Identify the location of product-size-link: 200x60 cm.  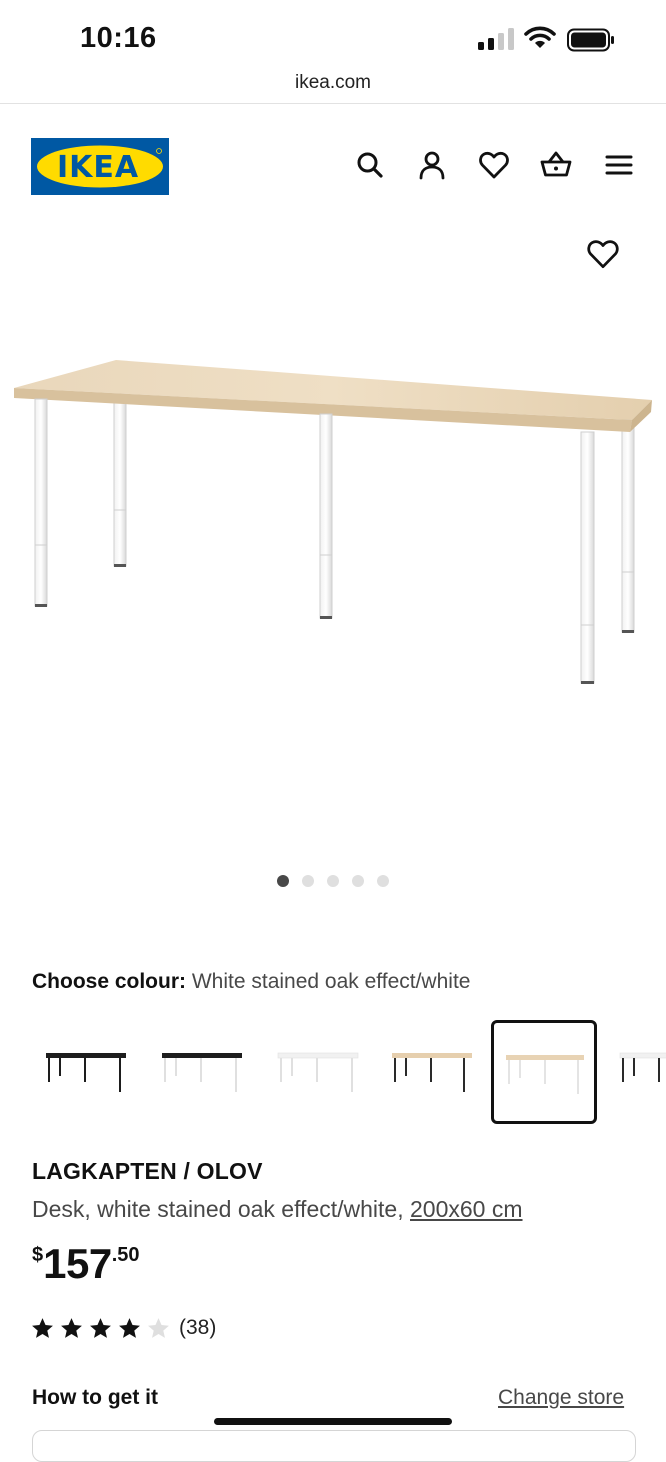
(466, 1209).